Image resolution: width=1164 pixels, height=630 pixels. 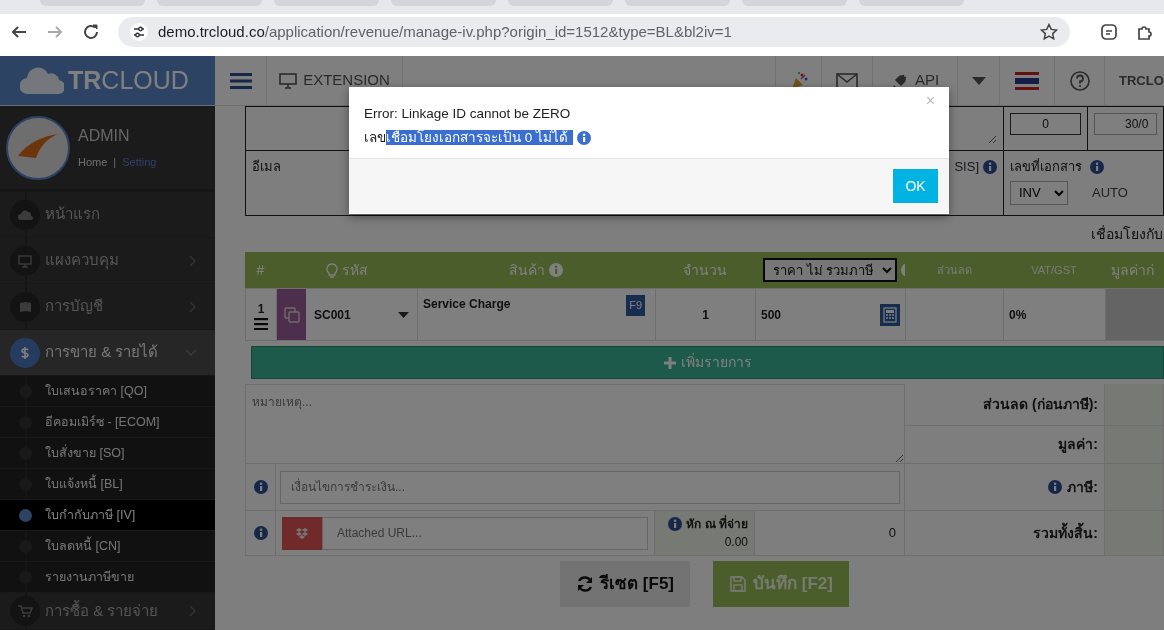 I want to click on column-header: รหัส, so click(x=354, y=270).